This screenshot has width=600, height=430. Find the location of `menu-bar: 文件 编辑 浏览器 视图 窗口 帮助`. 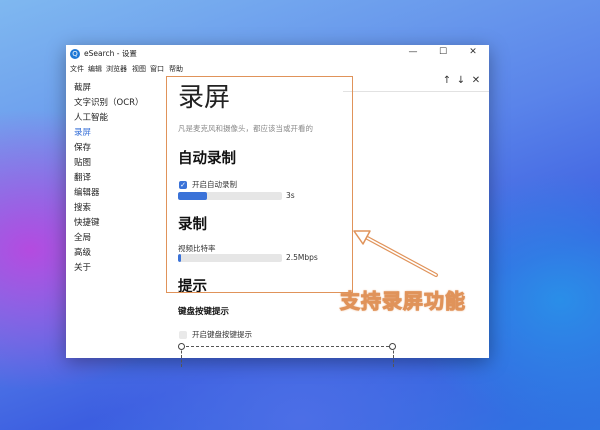

menu-bar: 文件 编辑 浏览器 视图 窗口 帮助 is located at coordinates (277, 69).